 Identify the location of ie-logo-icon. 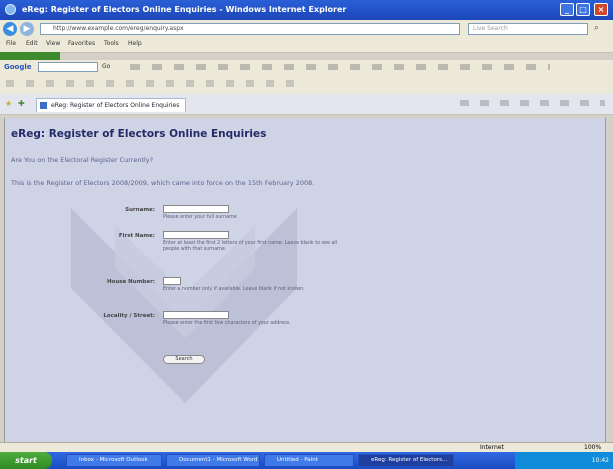
(10, 9).